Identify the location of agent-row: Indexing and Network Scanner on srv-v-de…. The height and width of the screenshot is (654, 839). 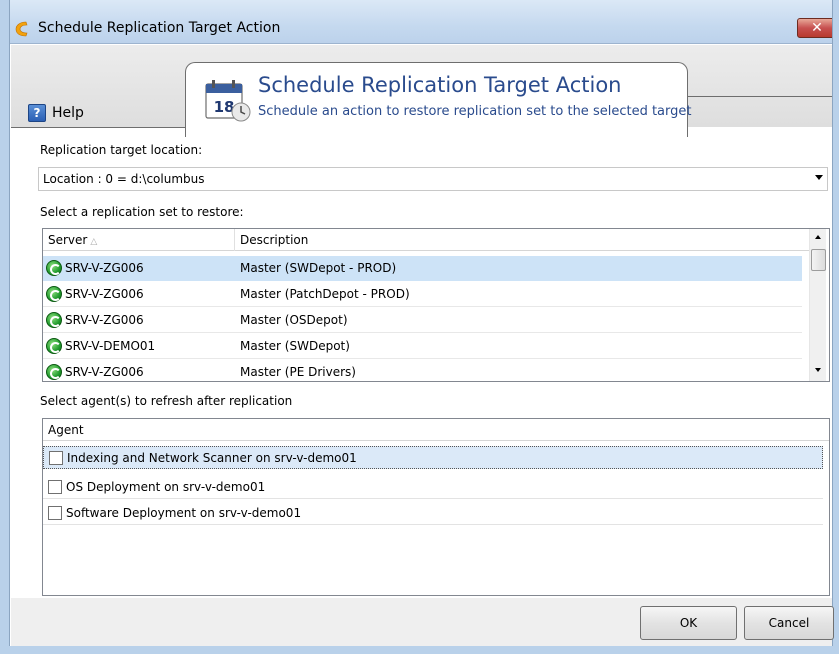
(433, 457).